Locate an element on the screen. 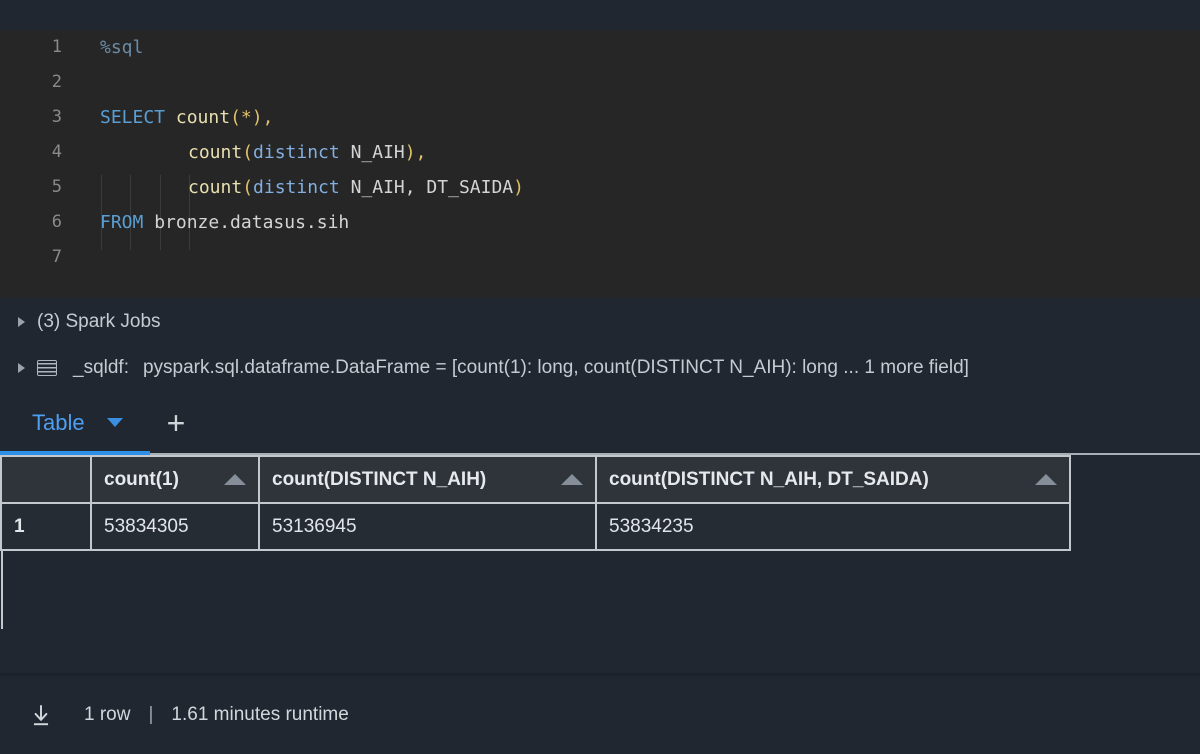 This screenshot has height=754, width=1200. code-token: SELECT is located at coordinates (133, 117).